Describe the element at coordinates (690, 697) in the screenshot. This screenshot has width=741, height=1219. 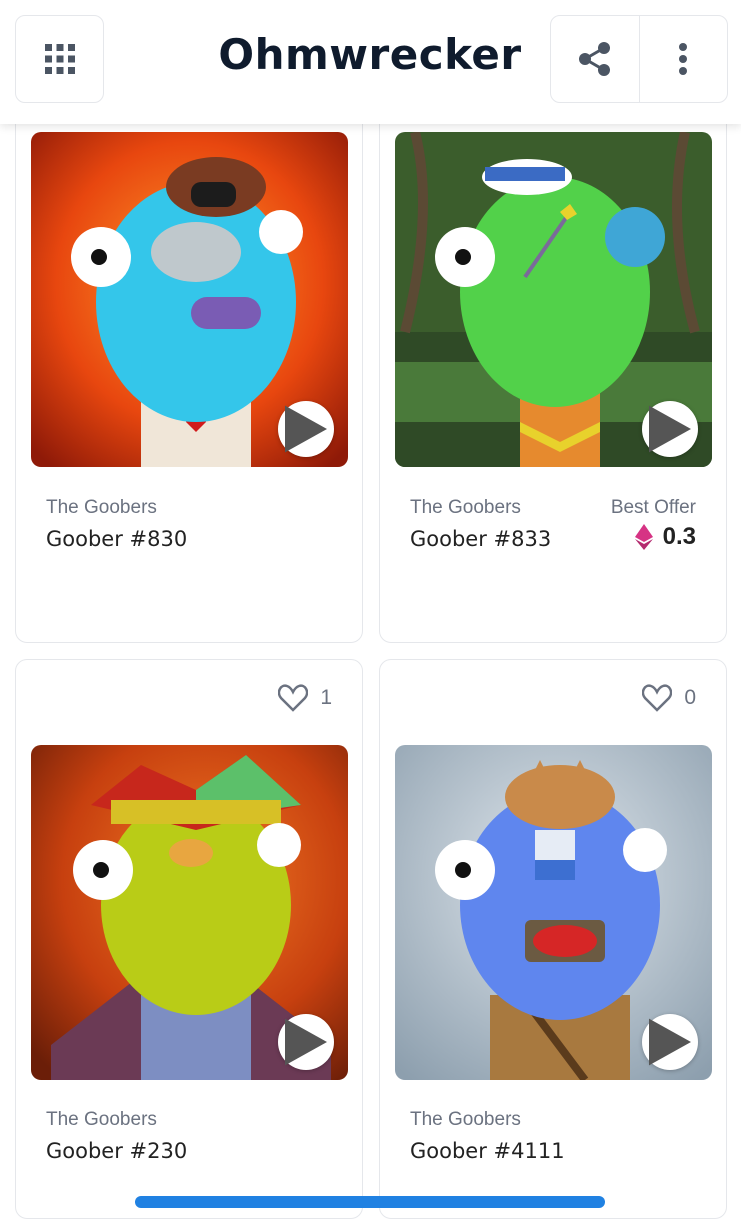
I see `like-count: 0` at that location.